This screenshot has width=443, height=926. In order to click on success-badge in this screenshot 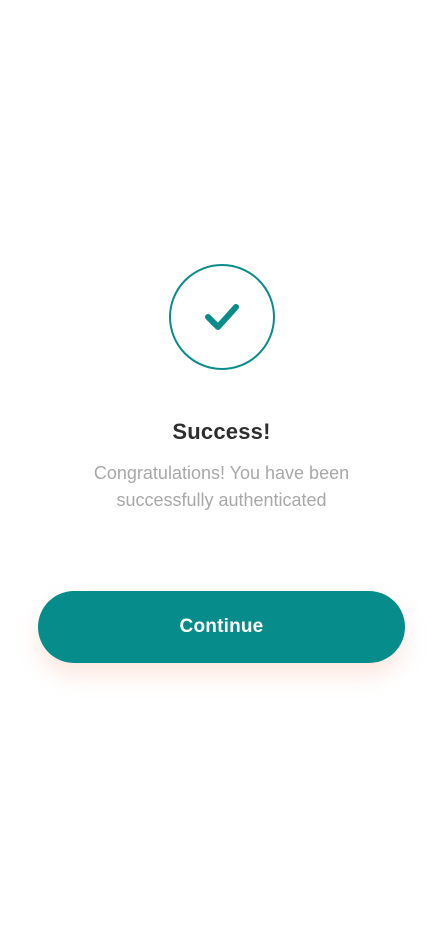, I will do `click(222, 317)`.